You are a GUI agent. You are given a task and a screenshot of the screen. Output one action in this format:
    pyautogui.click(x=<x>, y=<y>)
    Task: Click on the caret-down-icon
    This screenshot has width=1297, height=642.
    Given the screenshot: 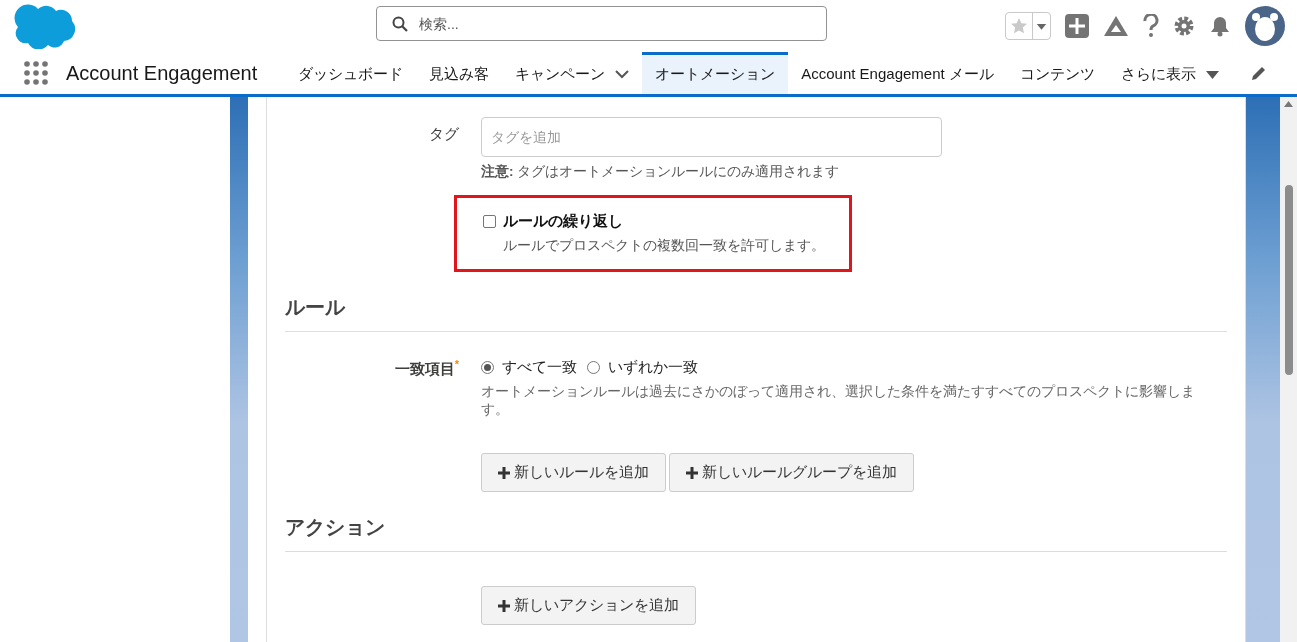 What is the action you would take?
    pyautogui.click(x=1212, y=74)
    